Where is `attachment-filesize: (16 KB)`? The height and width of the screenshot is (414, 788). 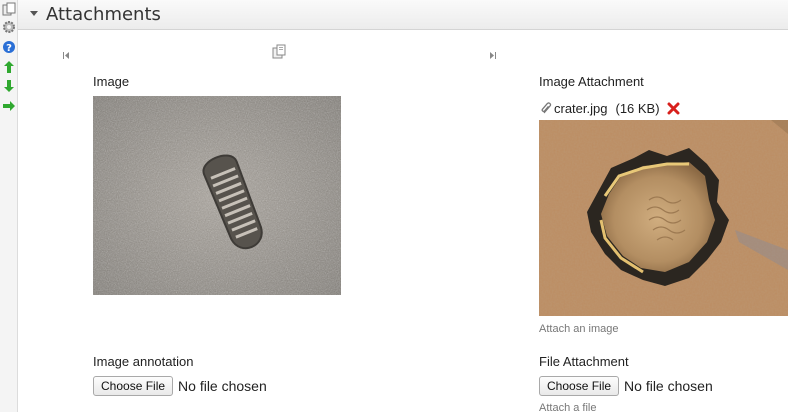 attachment-filesize: (16 KB) is located at coordinates (637, 108).